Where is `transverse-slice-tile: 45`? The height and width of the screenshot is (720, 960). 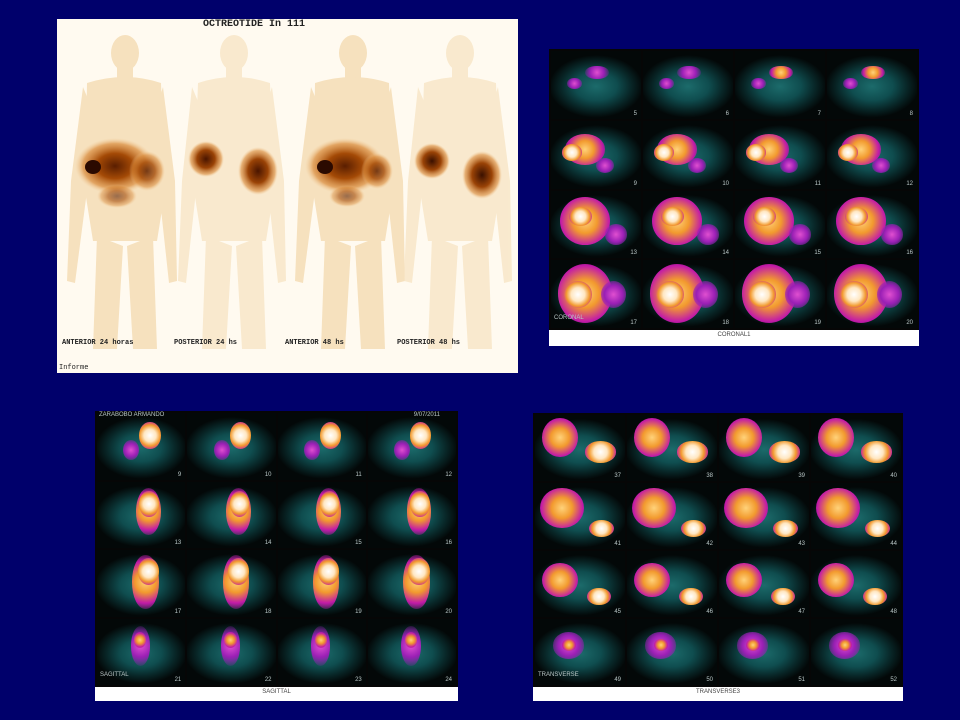
transverse-slice-tile: 45 is located at coordinates (580, 584).